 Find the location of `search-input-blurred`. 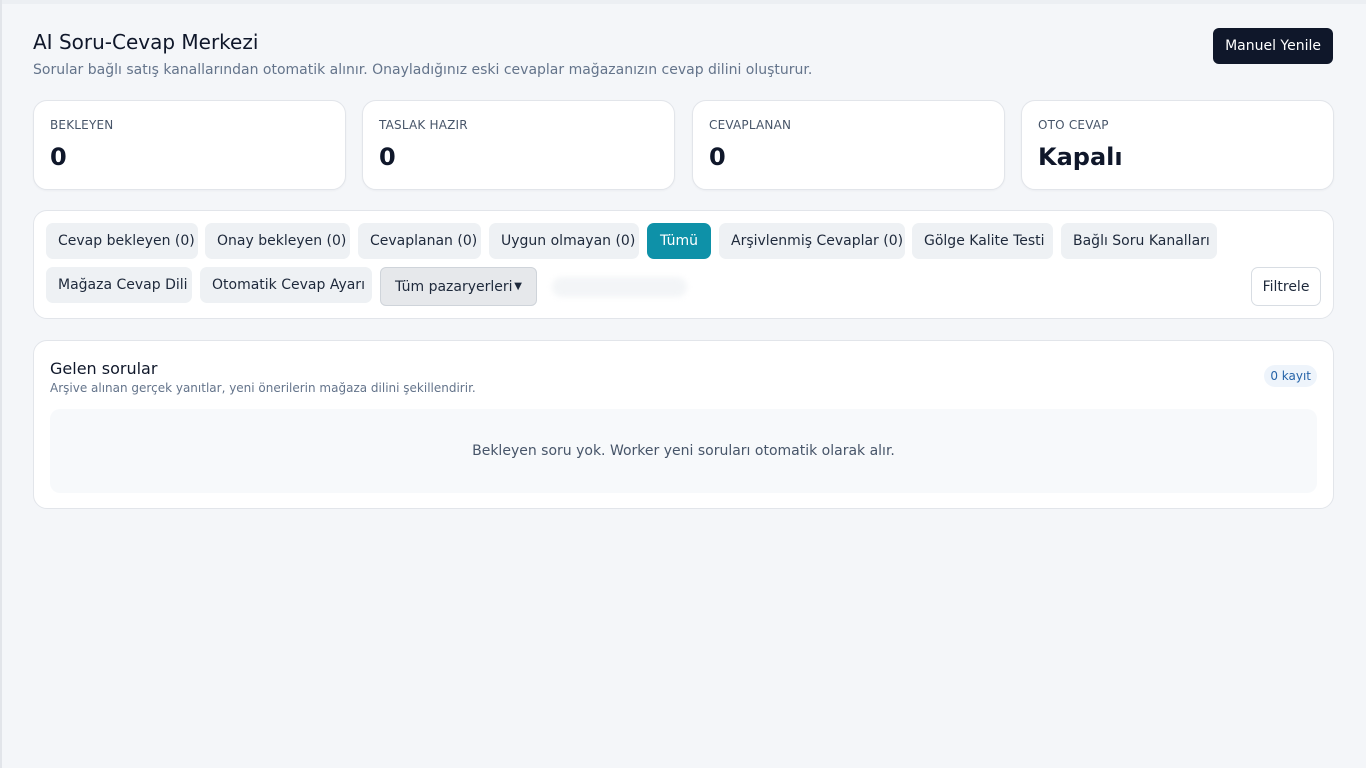

search-input-blurred is located at coordinates (619, 287).